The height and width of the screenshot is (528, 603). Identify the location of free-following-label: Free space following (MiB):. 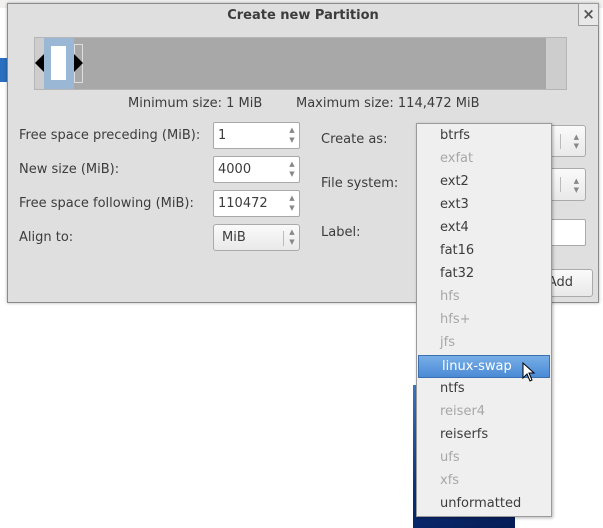
(106, 203).